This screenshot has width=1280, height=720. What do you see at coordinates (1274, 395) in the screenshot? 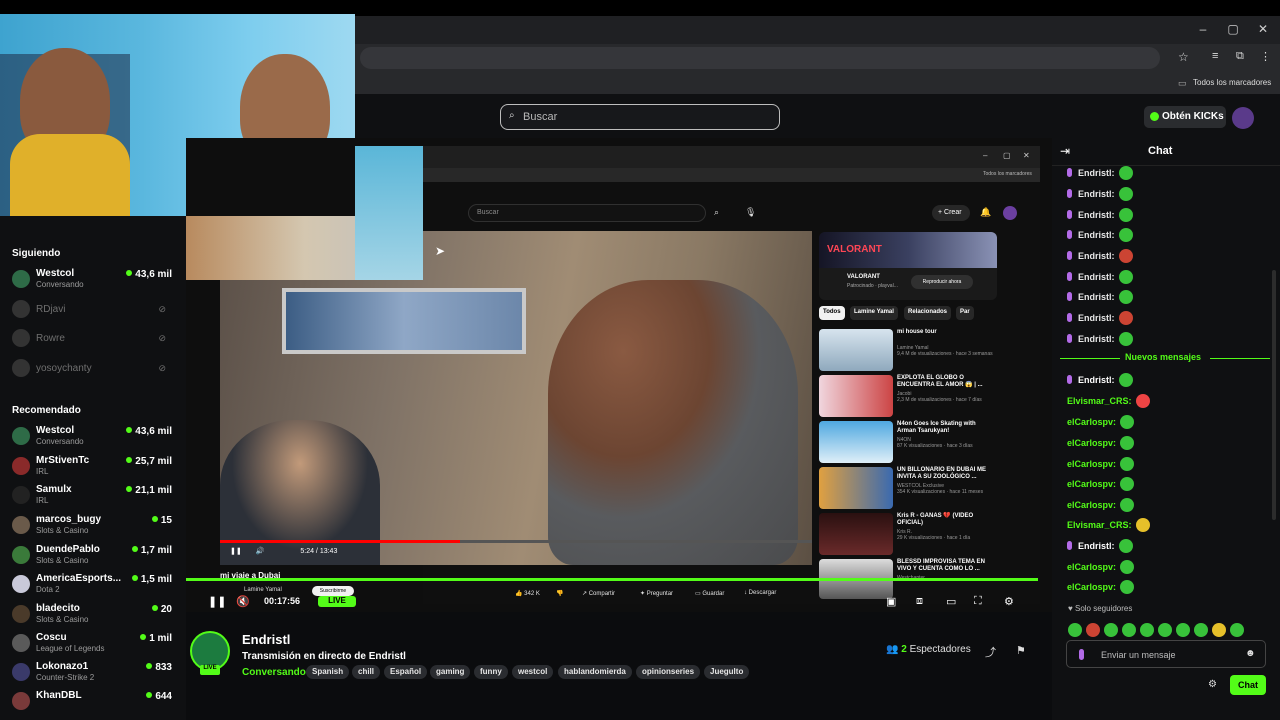
I see `chat-scrollbar` at bounding box center [1274, 395].